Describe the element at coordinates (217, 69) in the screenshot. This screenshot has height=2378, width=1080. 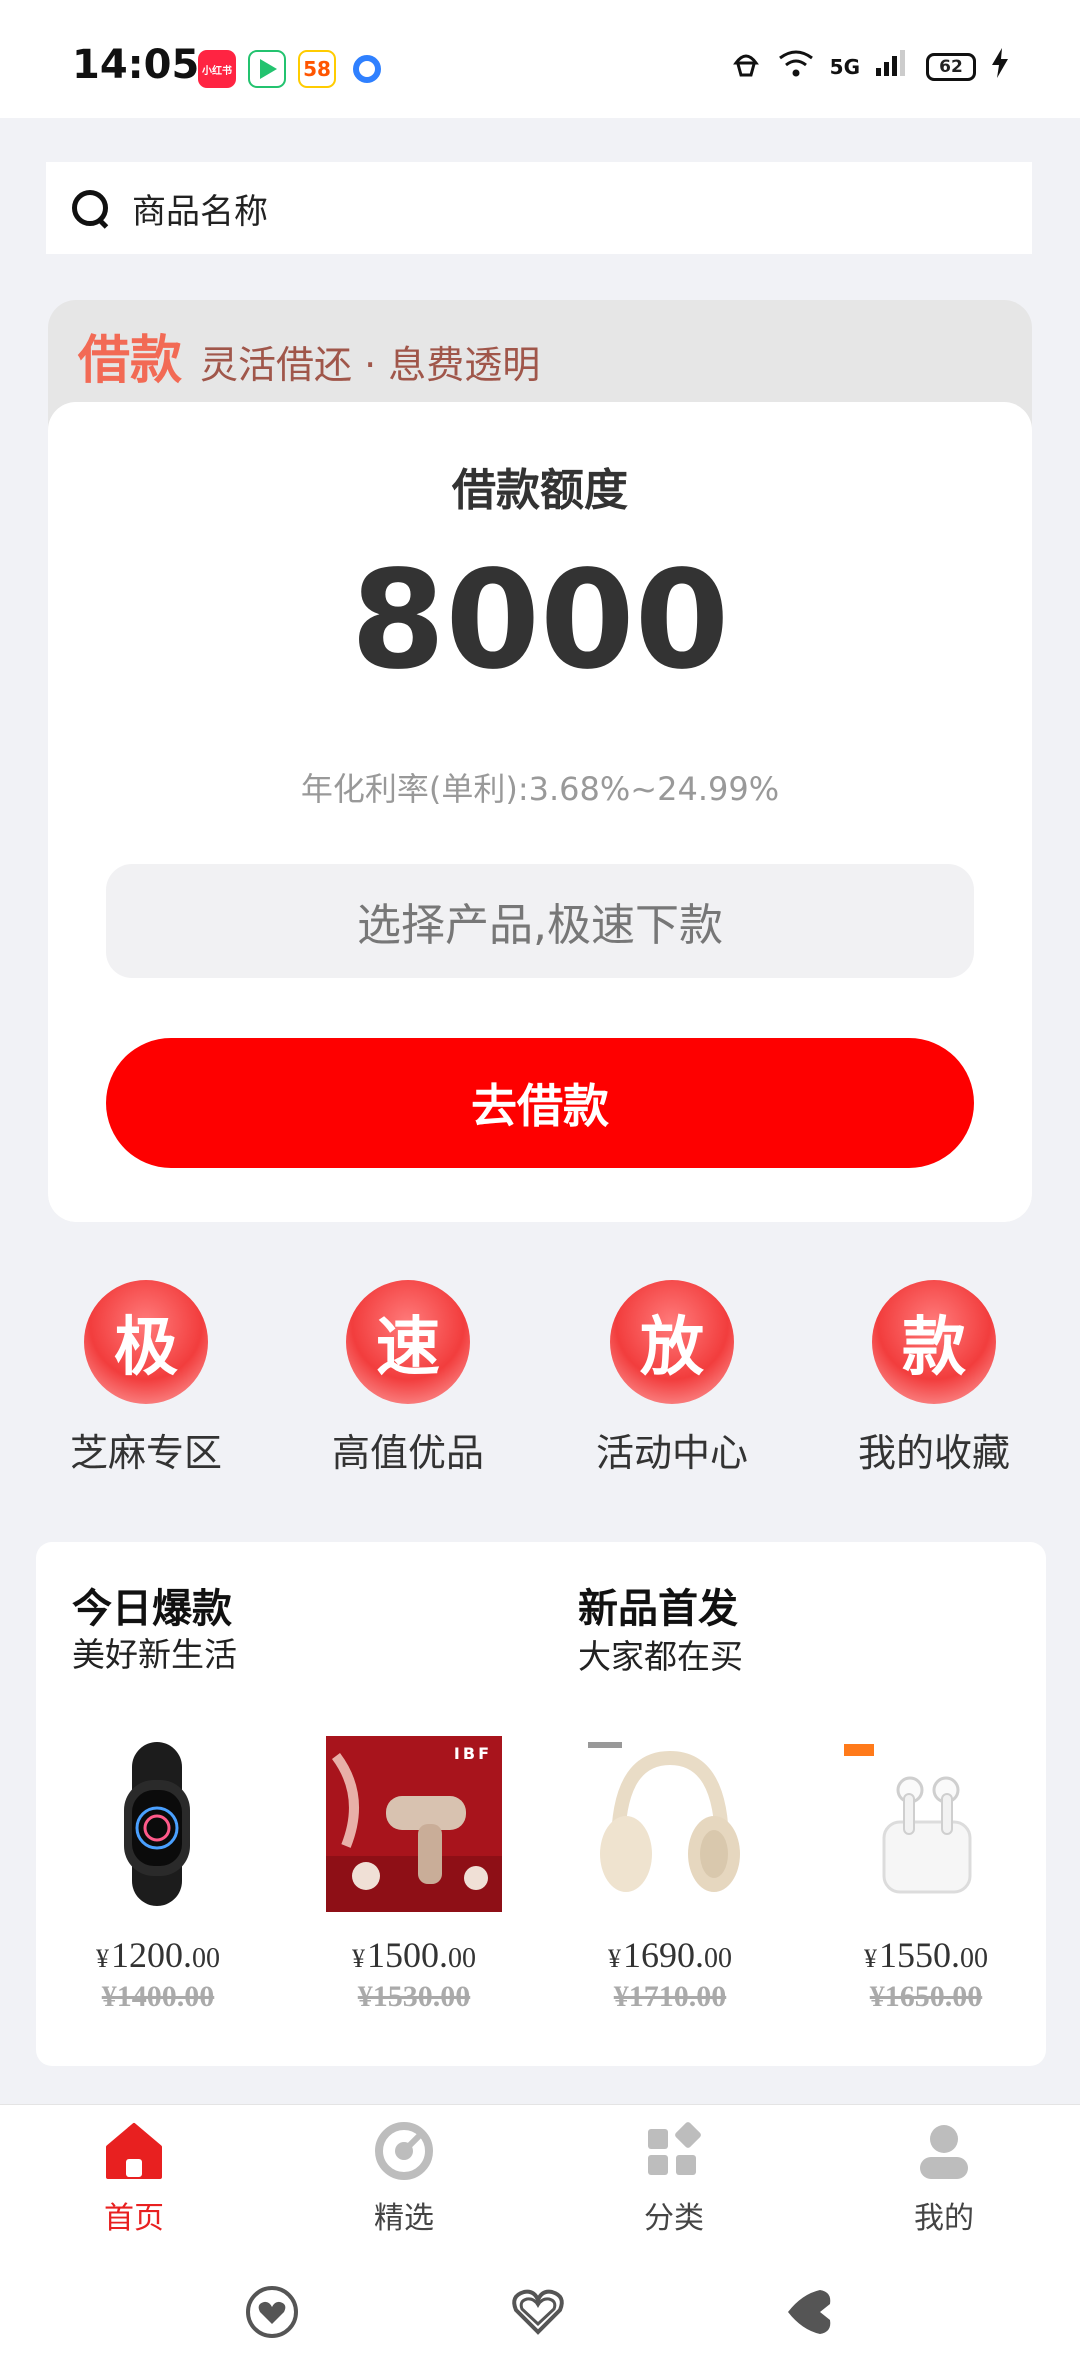
I see `xiaohongshu-icon: 小红书` at that location.